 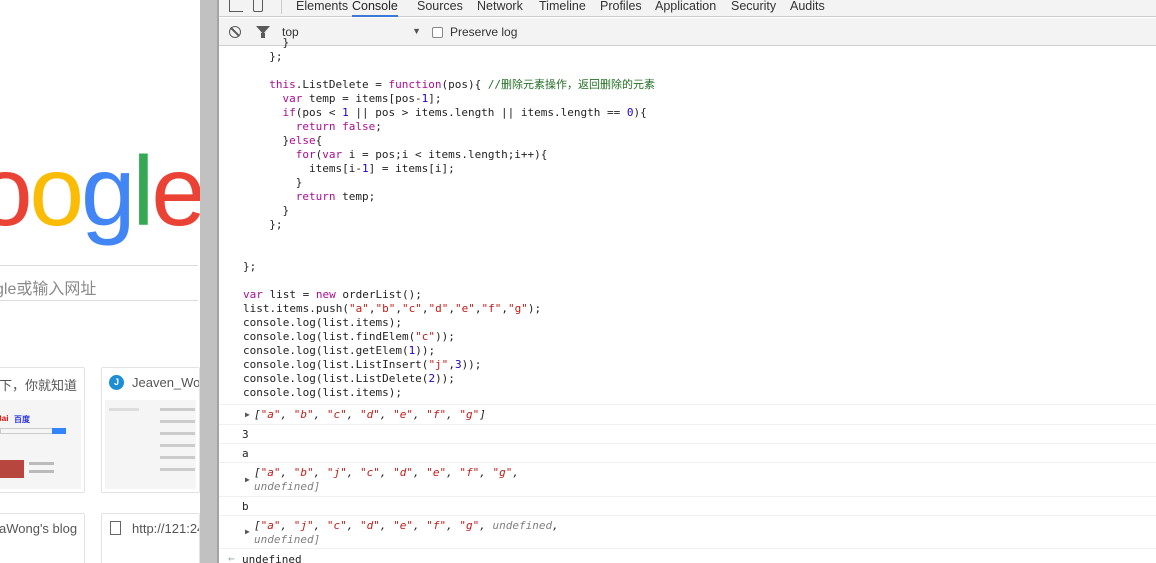 I want to click on tile-title: aWong's blog, so click(x=39, y=528).